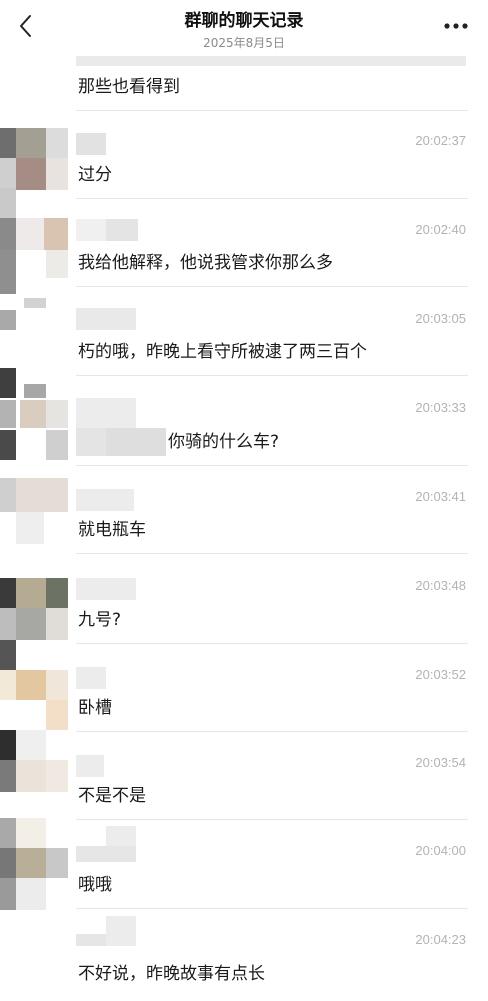 This screenshot has height=1001, width=488. Describe the element at coordinates (129, 87) in the screenshot. I see `message-text: 那些也看得到` at that location.